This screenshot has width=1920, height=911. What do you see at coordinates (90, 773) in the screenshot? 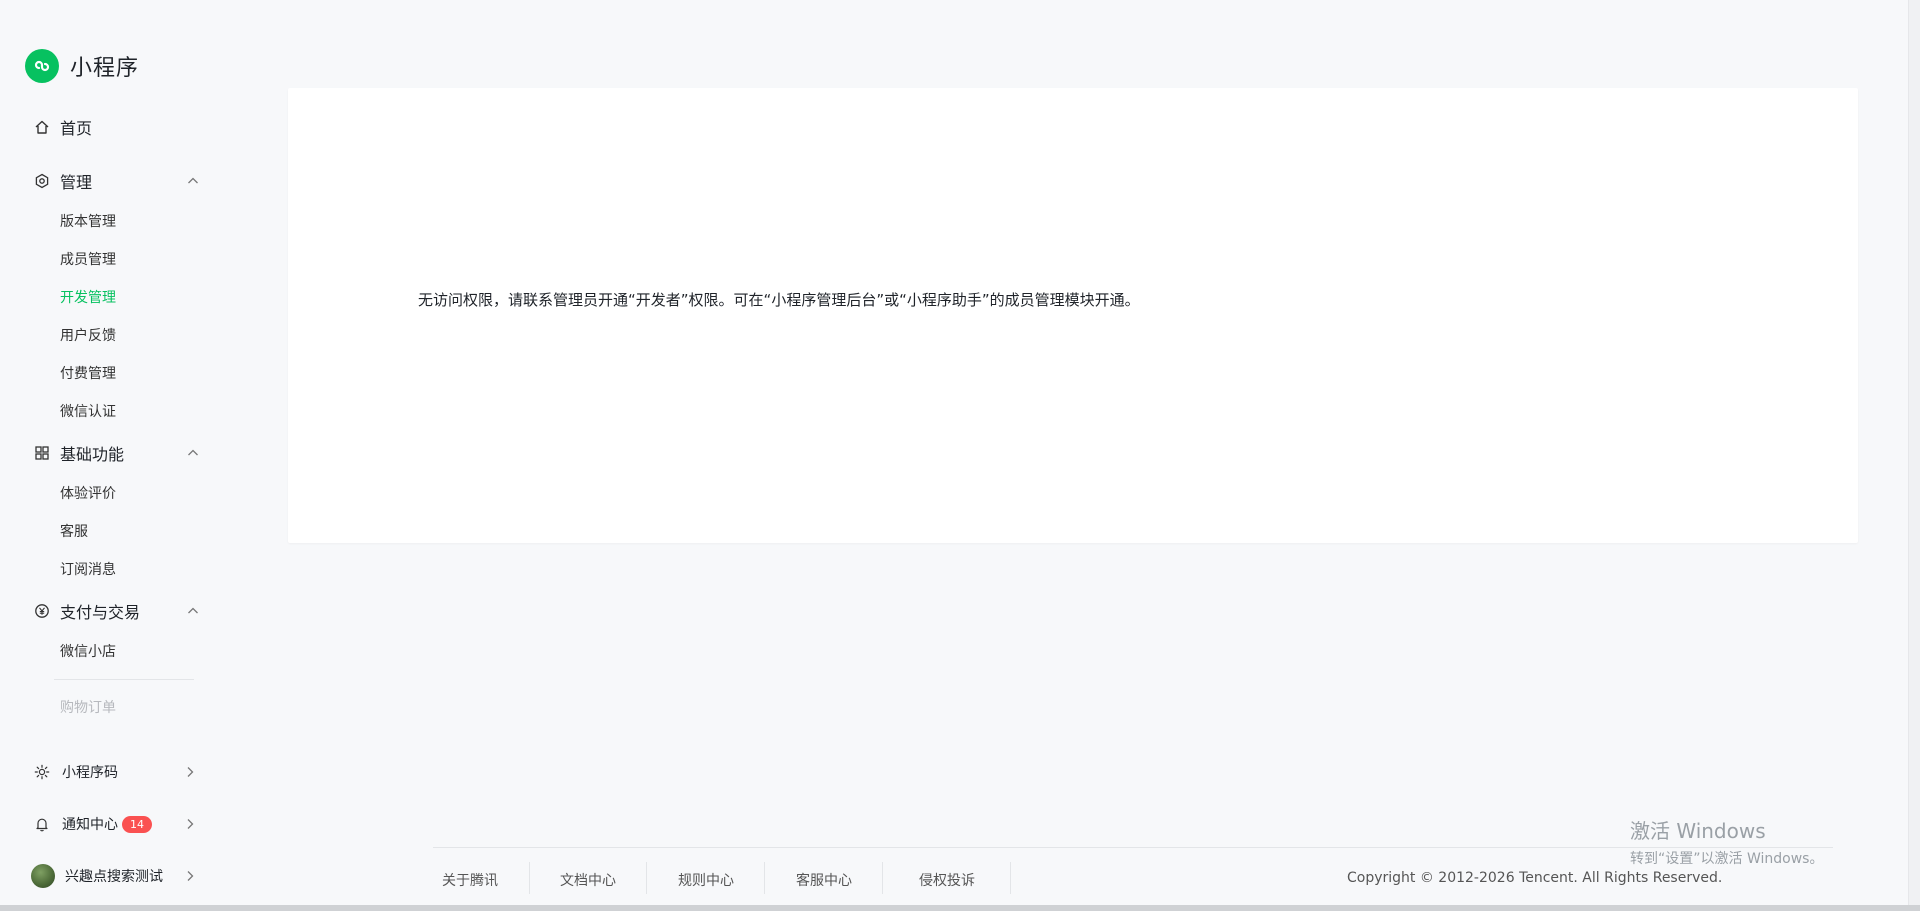
I see `sidebar-item-label: 小程序码` at bounding box center [90, 773].